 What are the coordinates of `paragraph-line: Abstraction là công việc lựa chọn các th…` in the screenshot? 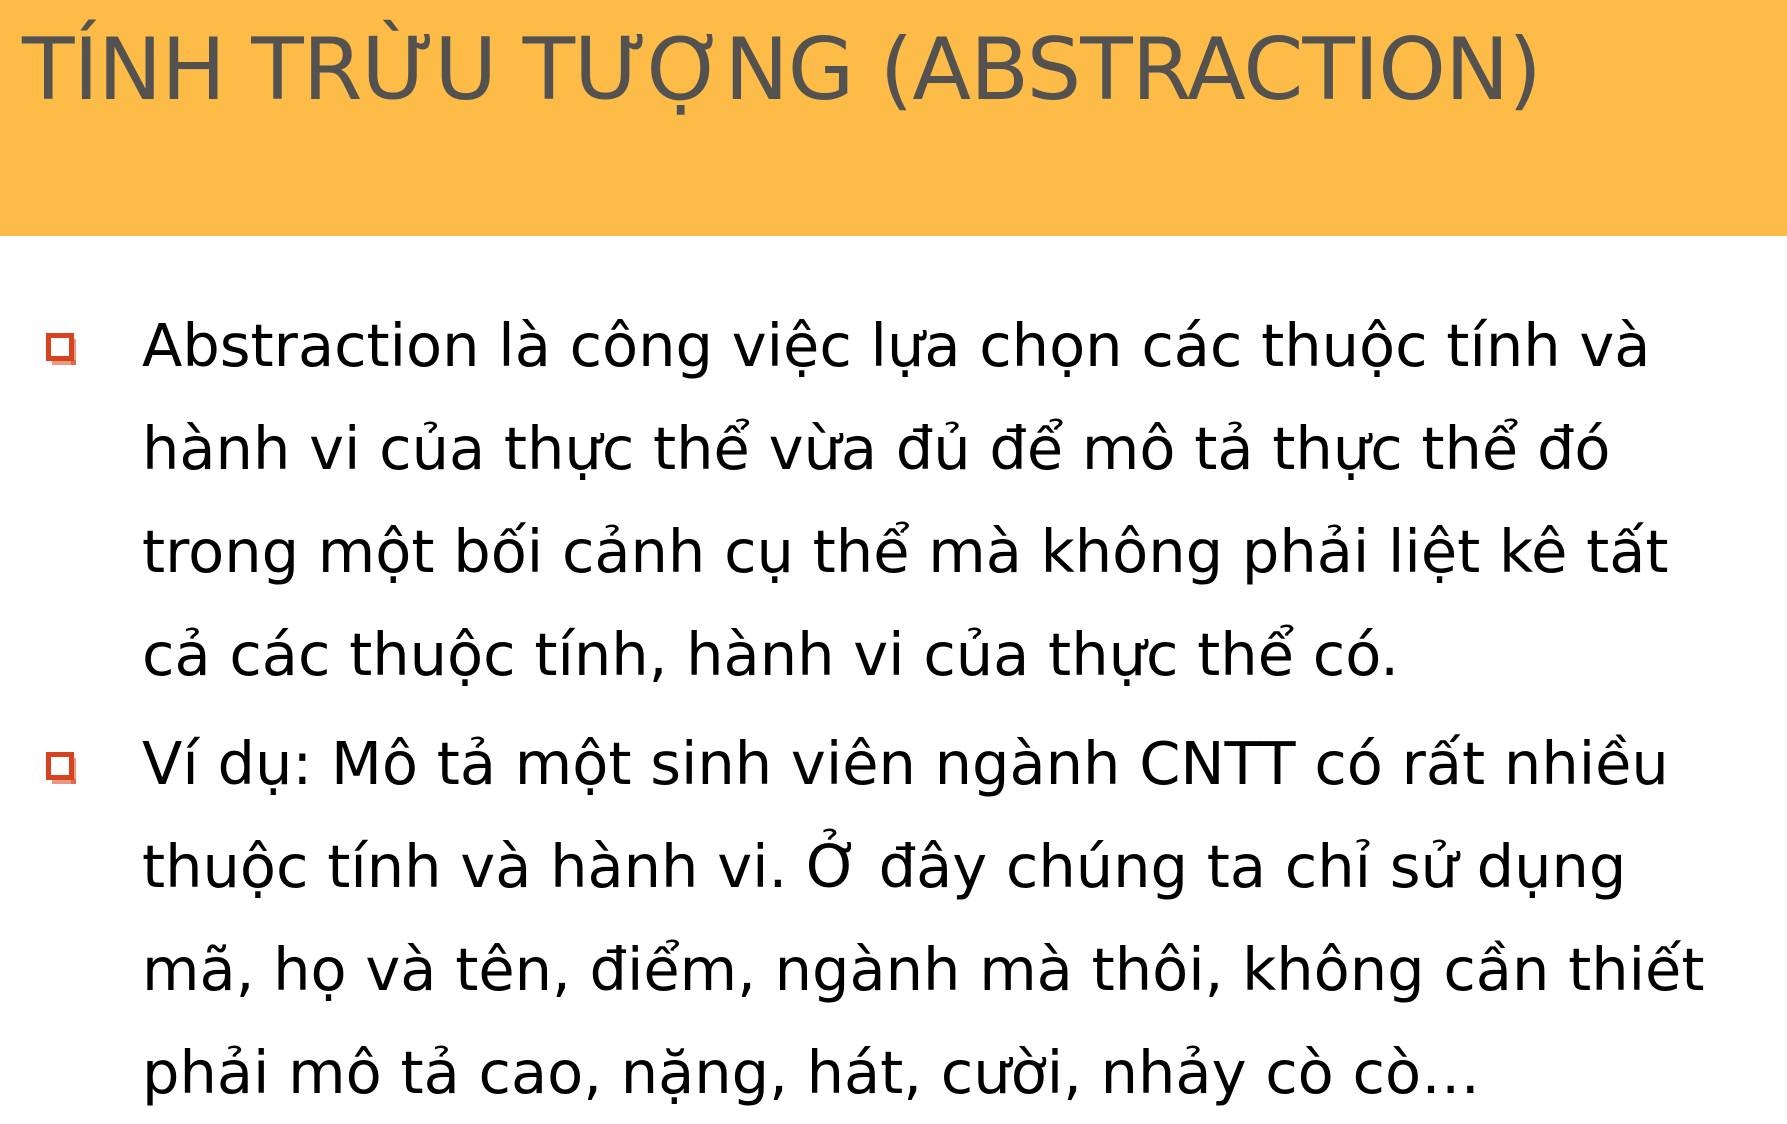 It's located at (896, 345).